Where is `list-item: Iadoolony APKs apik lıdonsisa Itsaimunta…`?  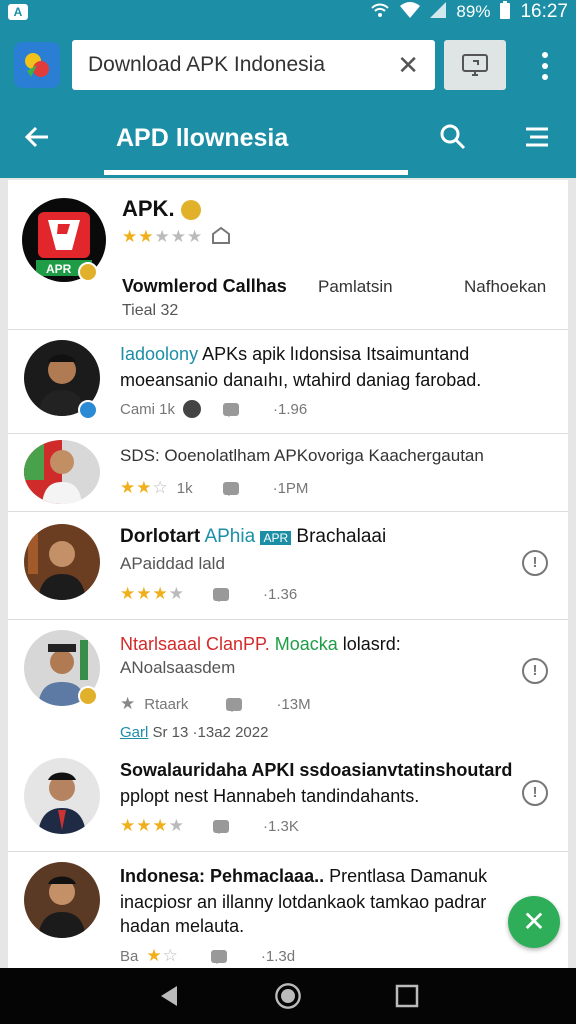
list-item: Iadoolony APKs apik lıdonsisa Itsaimunta… is located at coordinates (288, 382).